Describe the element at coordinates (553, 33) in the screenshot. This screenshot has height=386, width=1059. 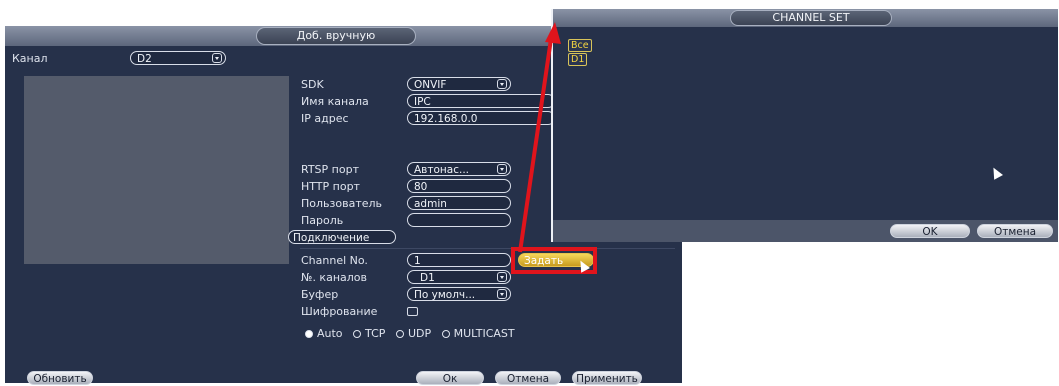
I see `annotation-arrow-head` at that location.